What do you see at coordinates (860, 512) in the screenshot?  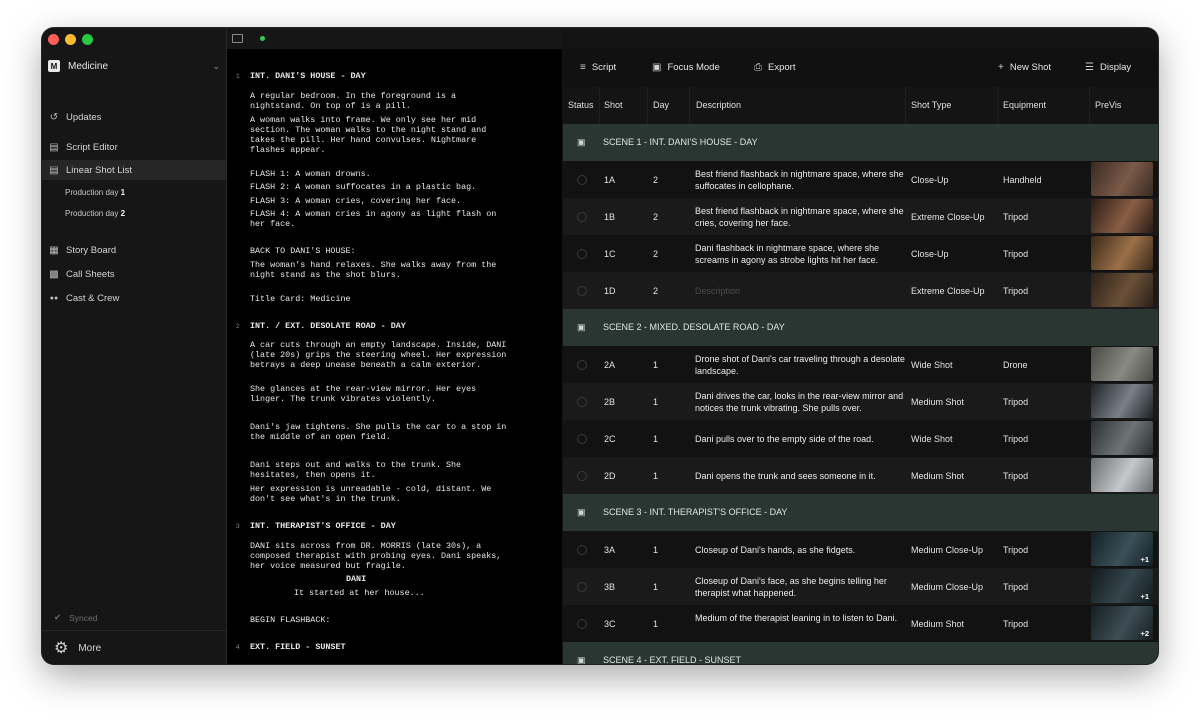 I see `scene-header: ▣ SCENE 3 - INT. THERAPIST'S OFFICE - DAY` at bounding box center [860, 512].